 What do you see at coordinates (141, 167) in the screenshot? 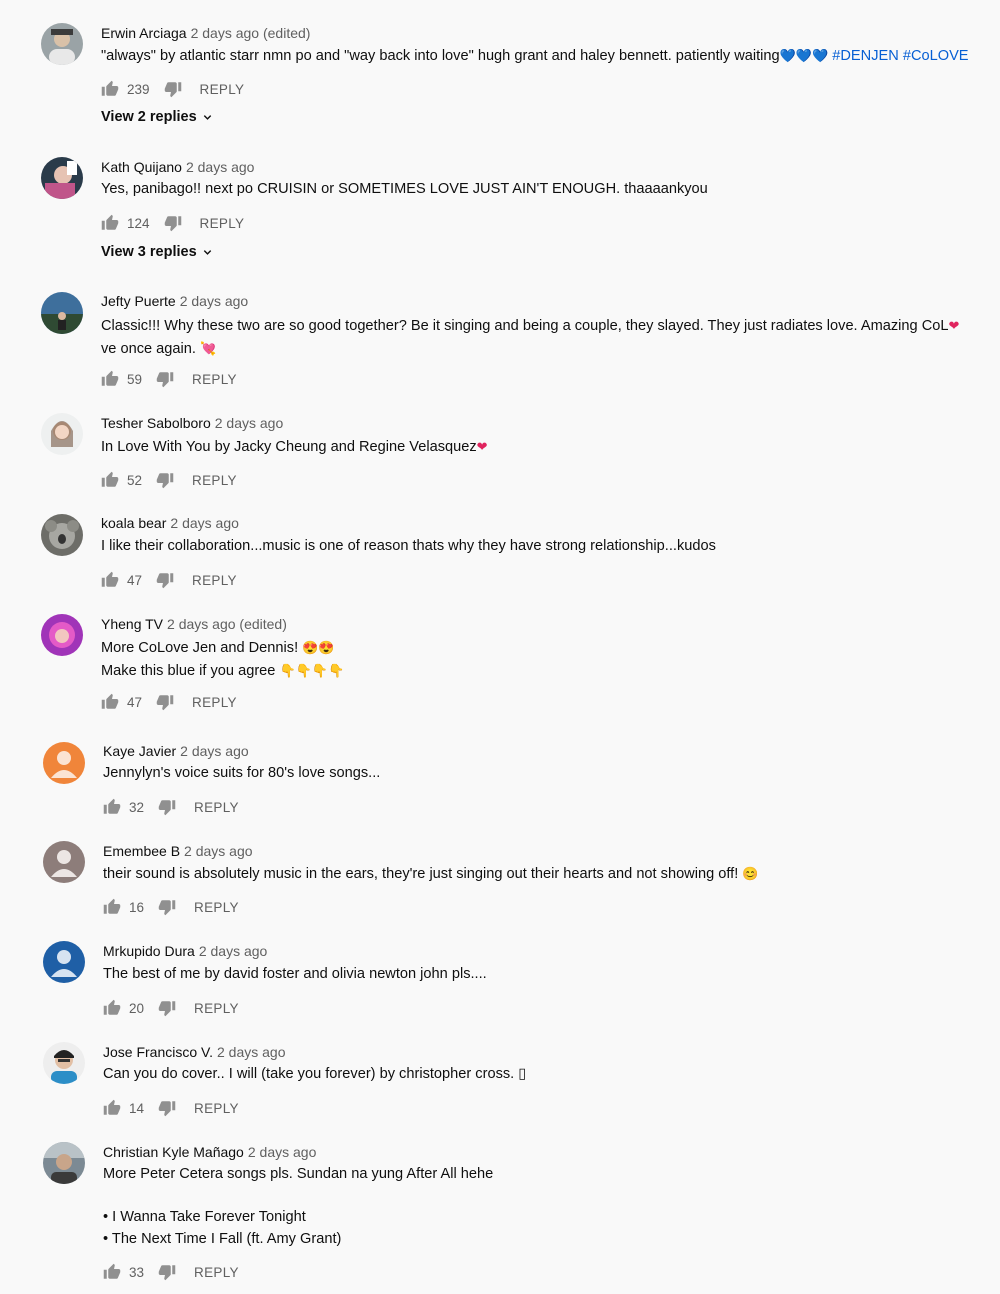
I see `comment-author: Kath Quijano` at bounding box center [141, 167].